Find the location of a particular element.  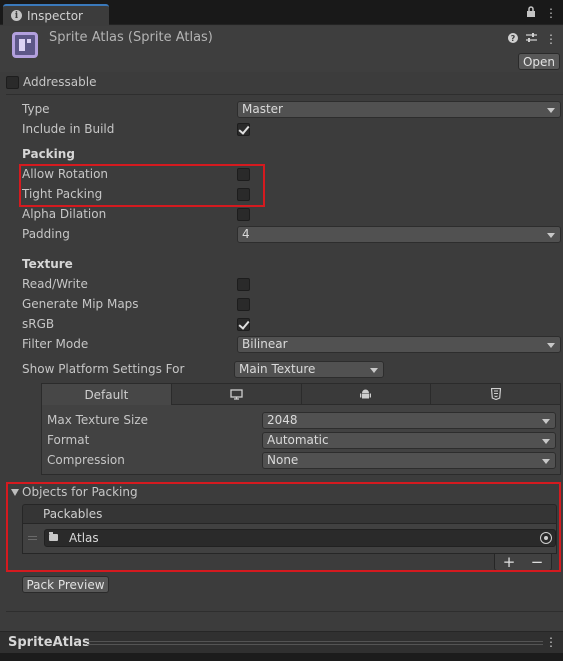

generate-mip-maps-label: Generate Mip Maps is located at coordinates (80, 304).